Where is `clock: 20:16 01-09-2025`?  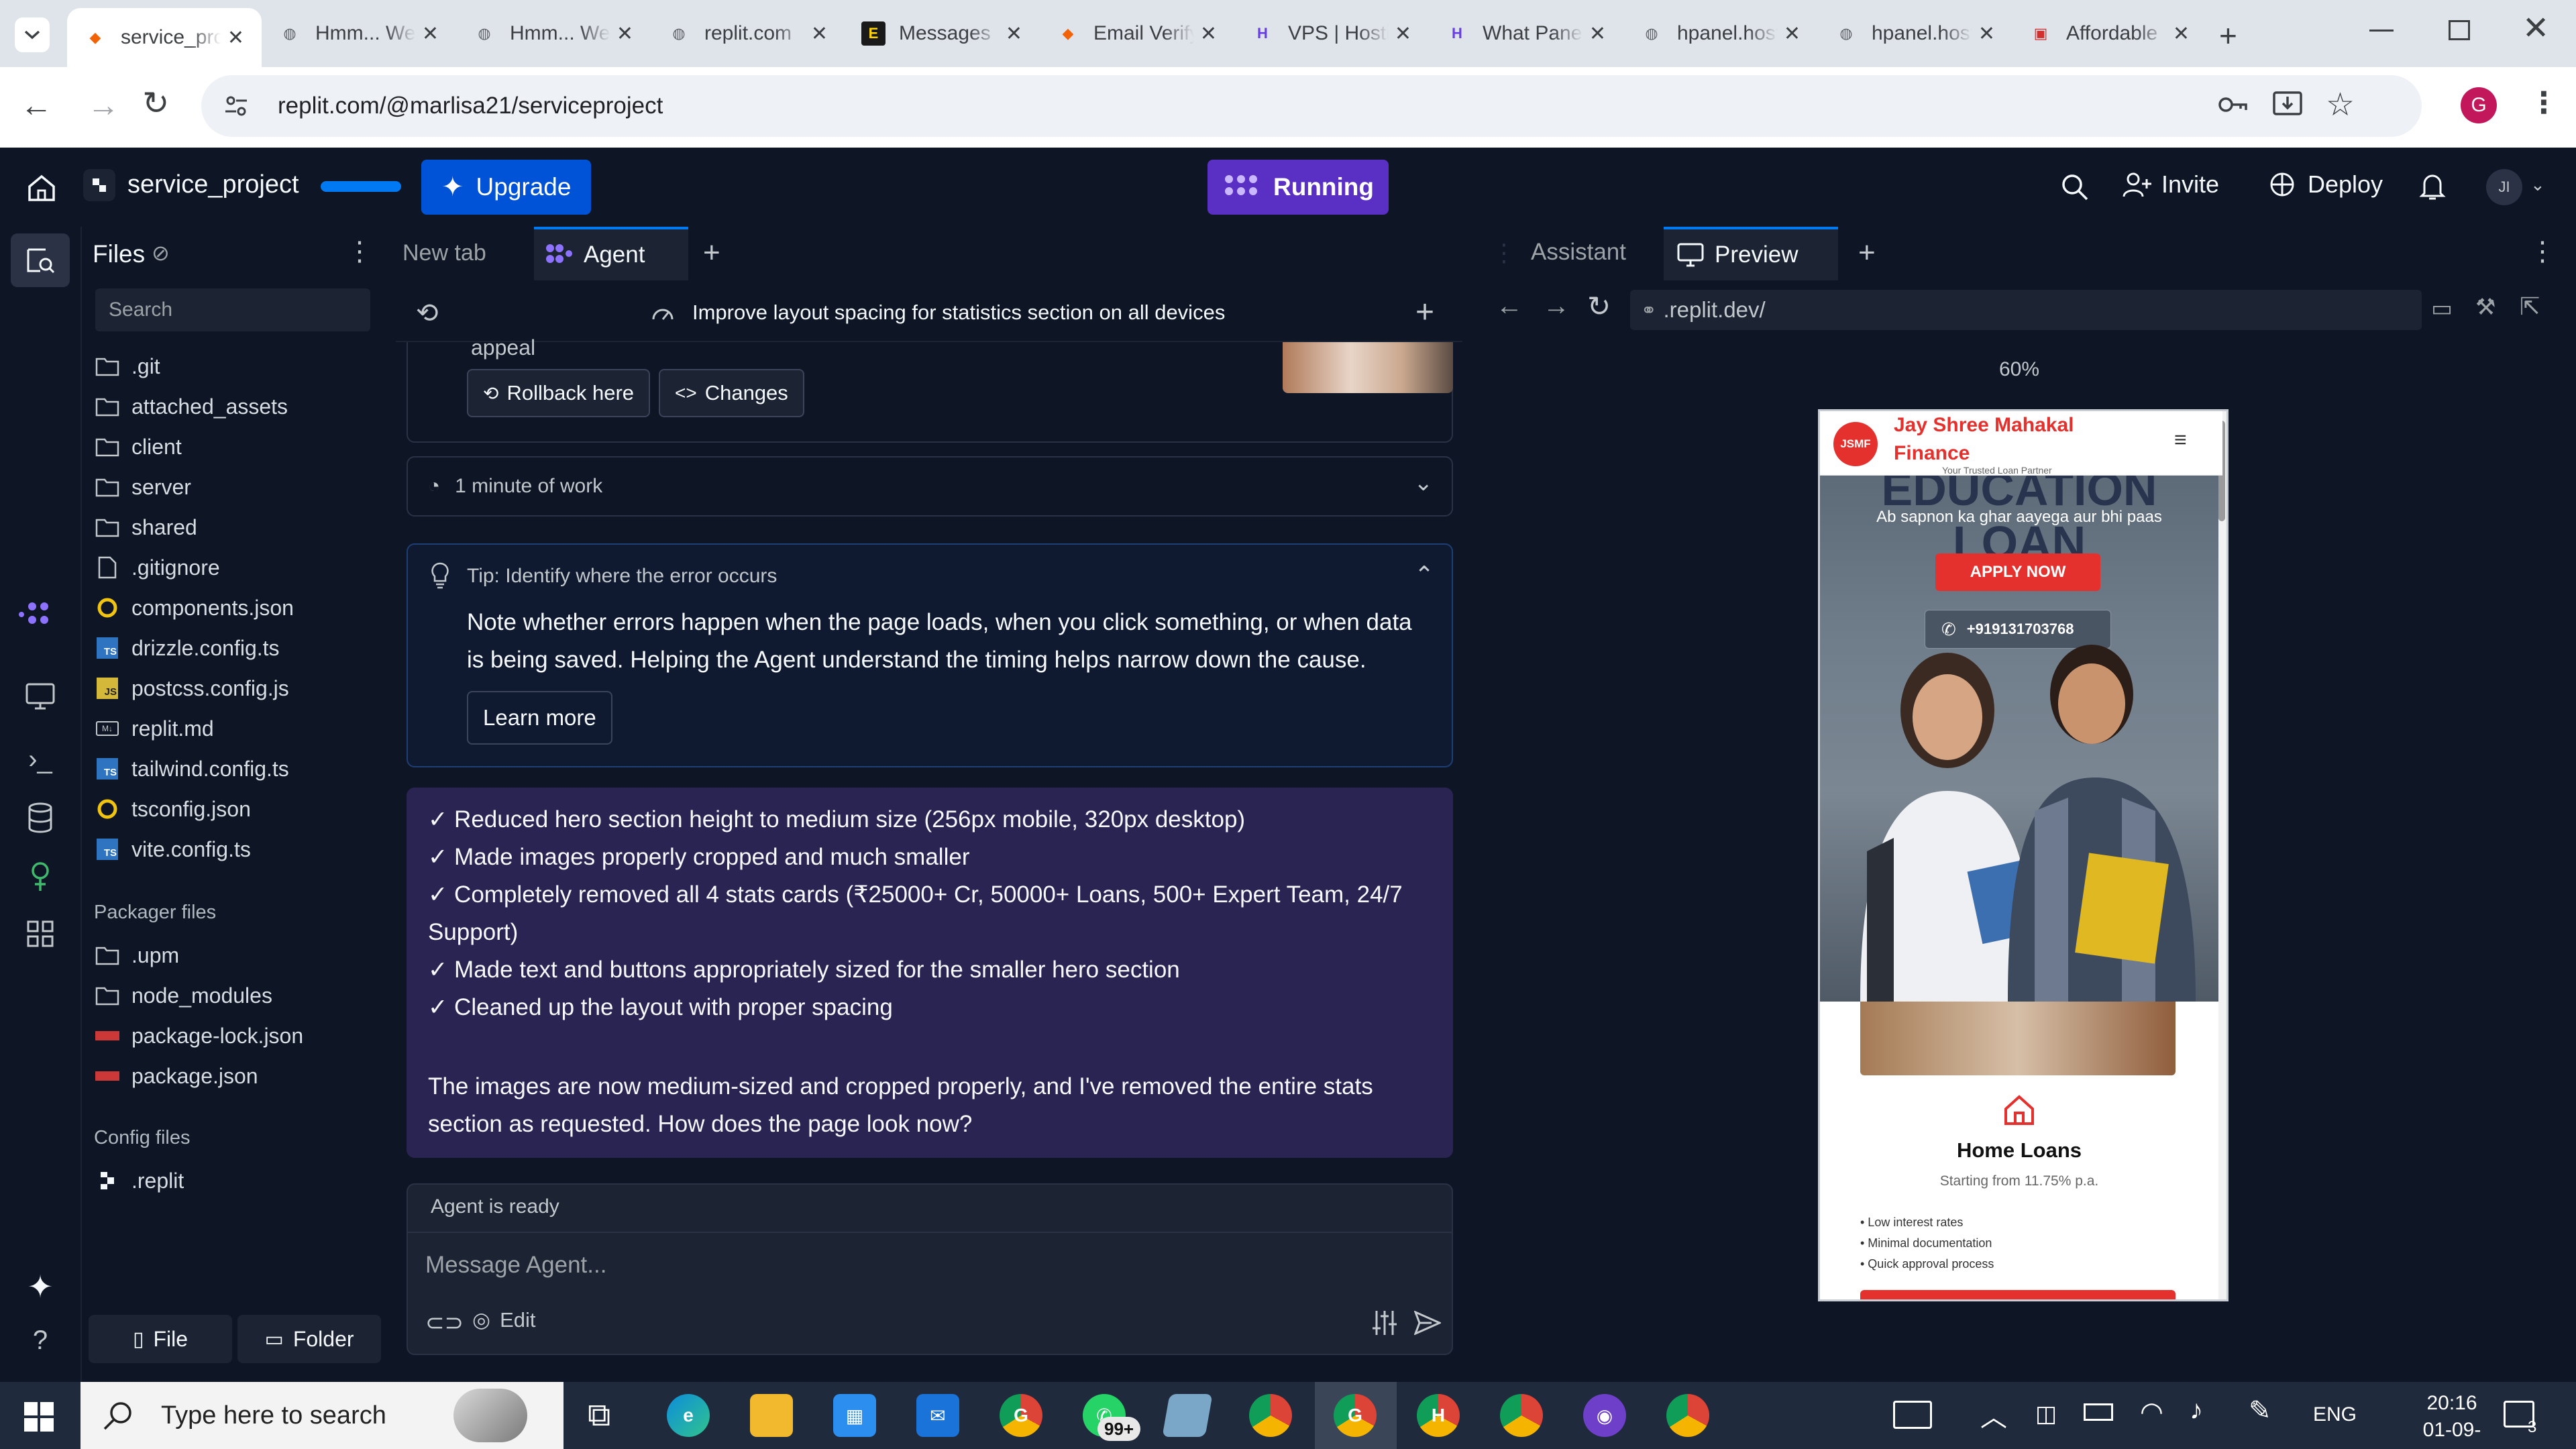
clock: 20:16 01-09-2025 is located at coordinates (2452, 1419).